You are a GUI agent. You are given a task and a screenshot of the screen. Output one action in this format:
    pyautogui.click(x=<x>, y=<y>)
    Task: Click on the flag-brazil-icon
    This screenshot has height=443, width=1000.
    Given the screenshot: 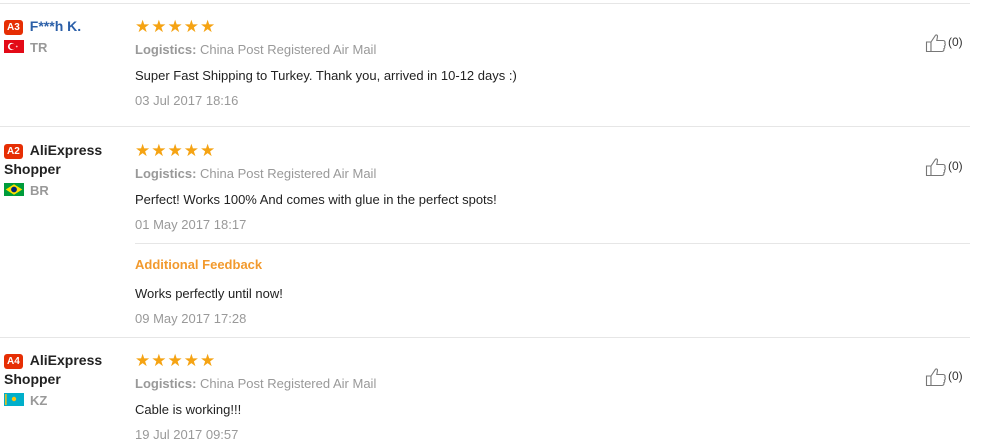 What is the action you would take?
    pyautogui.click(x=14, y=189)
    